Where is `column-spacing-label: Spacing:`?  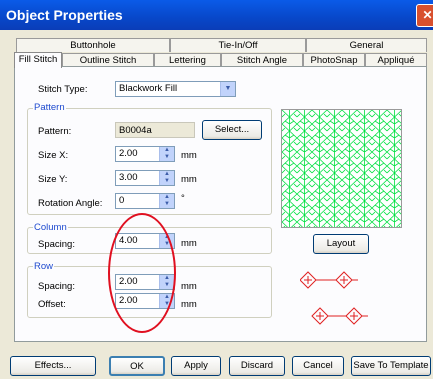
column-spacing-label: Spacing: is located at coordinates (56, 244).